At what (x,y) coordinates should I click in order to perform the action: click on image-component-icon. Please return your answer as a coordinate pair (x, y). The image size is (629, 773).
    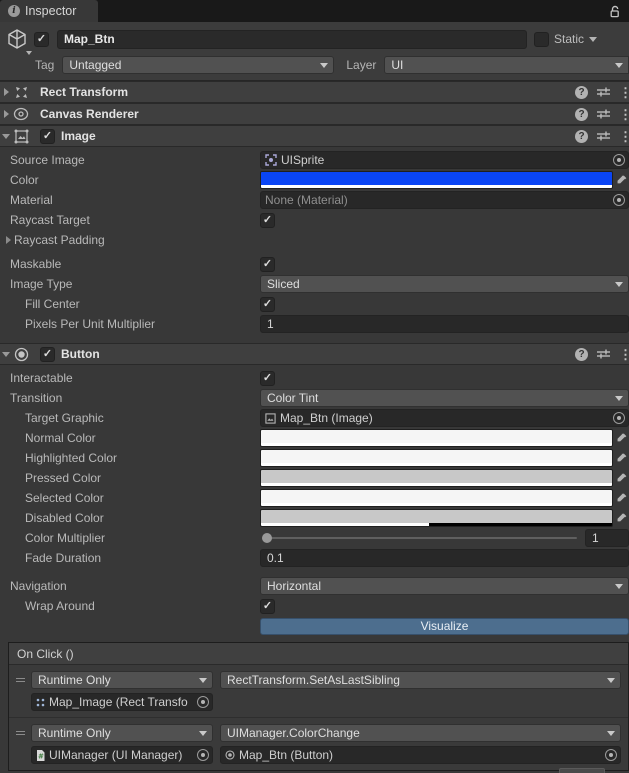
    Looking at the image, I should click on (21, 136).